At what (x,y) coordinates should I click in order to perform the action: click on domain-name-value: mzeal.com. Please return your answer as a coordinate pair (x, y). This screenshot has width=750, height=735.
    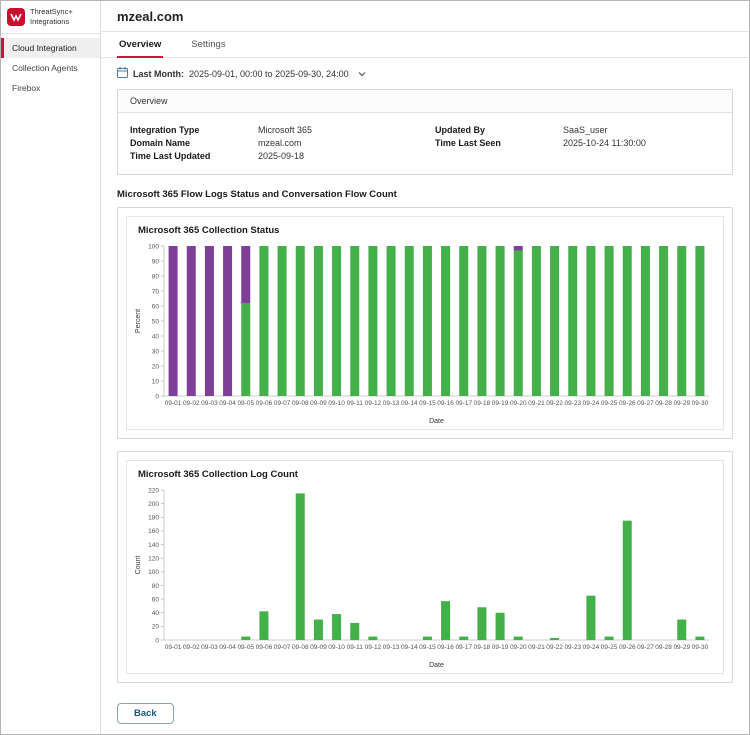
    Looking at the image, I should click on (280, 143).